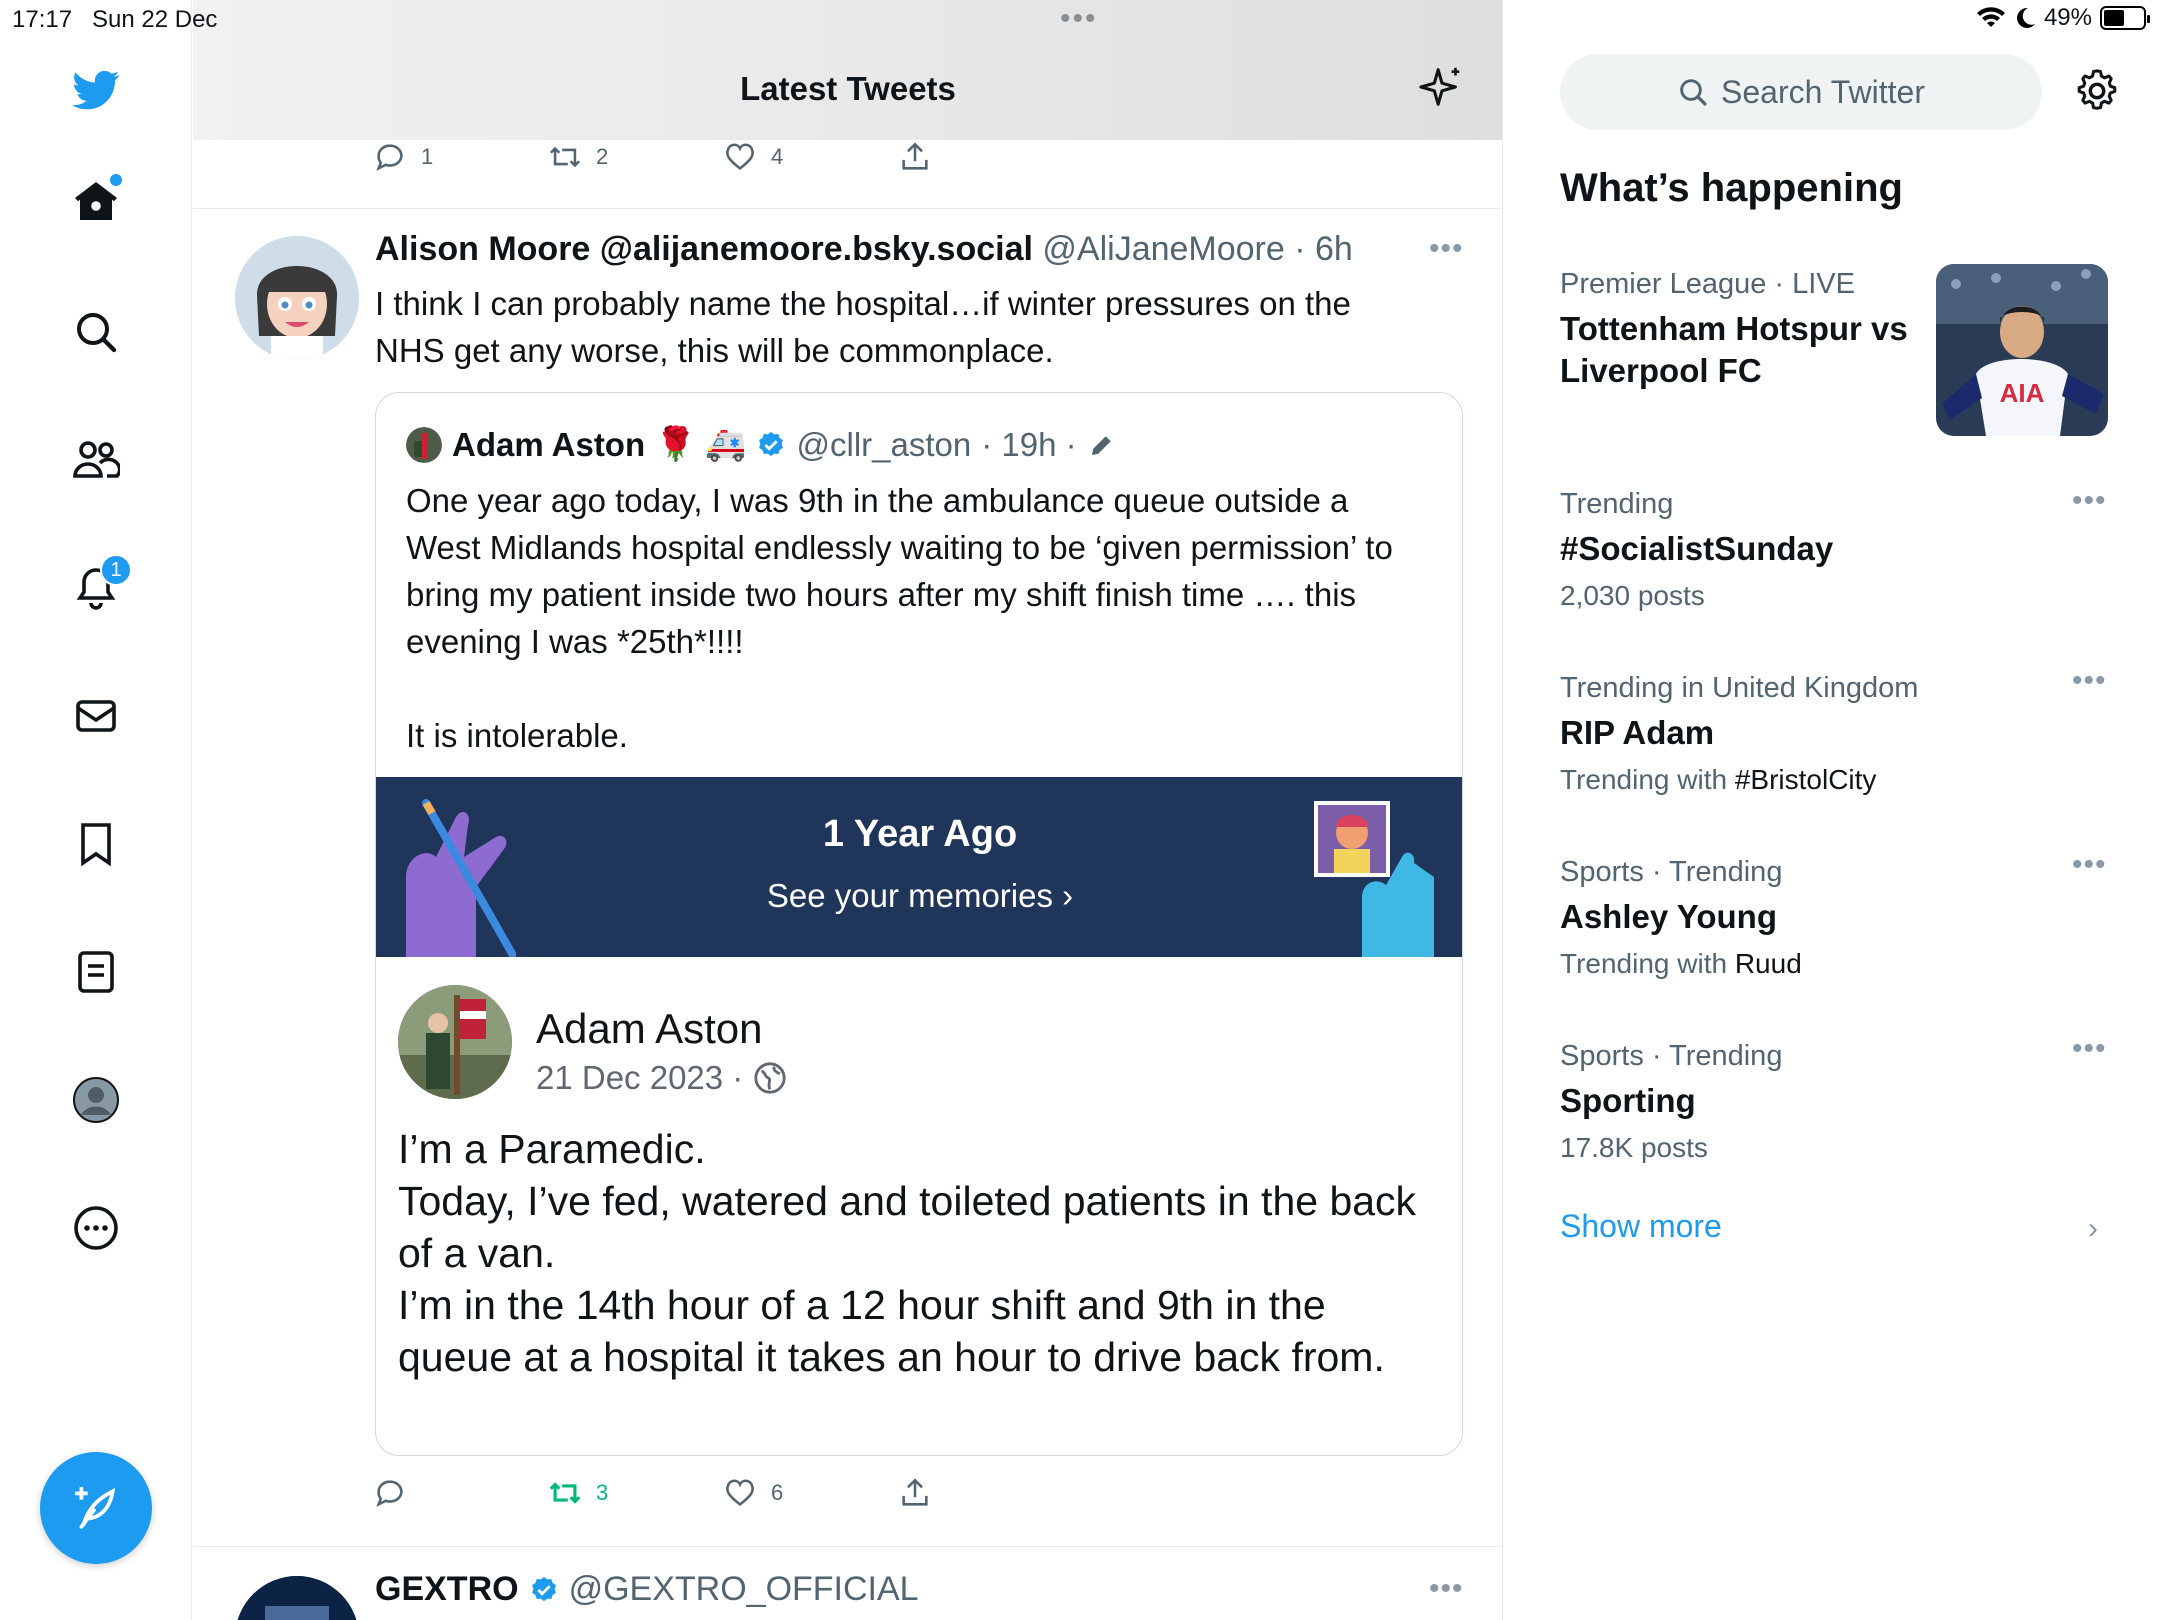 Image resolution: width=2160 pixels, height=1620 pixels. I want to click on home-unread-dot, so click(116, 180).